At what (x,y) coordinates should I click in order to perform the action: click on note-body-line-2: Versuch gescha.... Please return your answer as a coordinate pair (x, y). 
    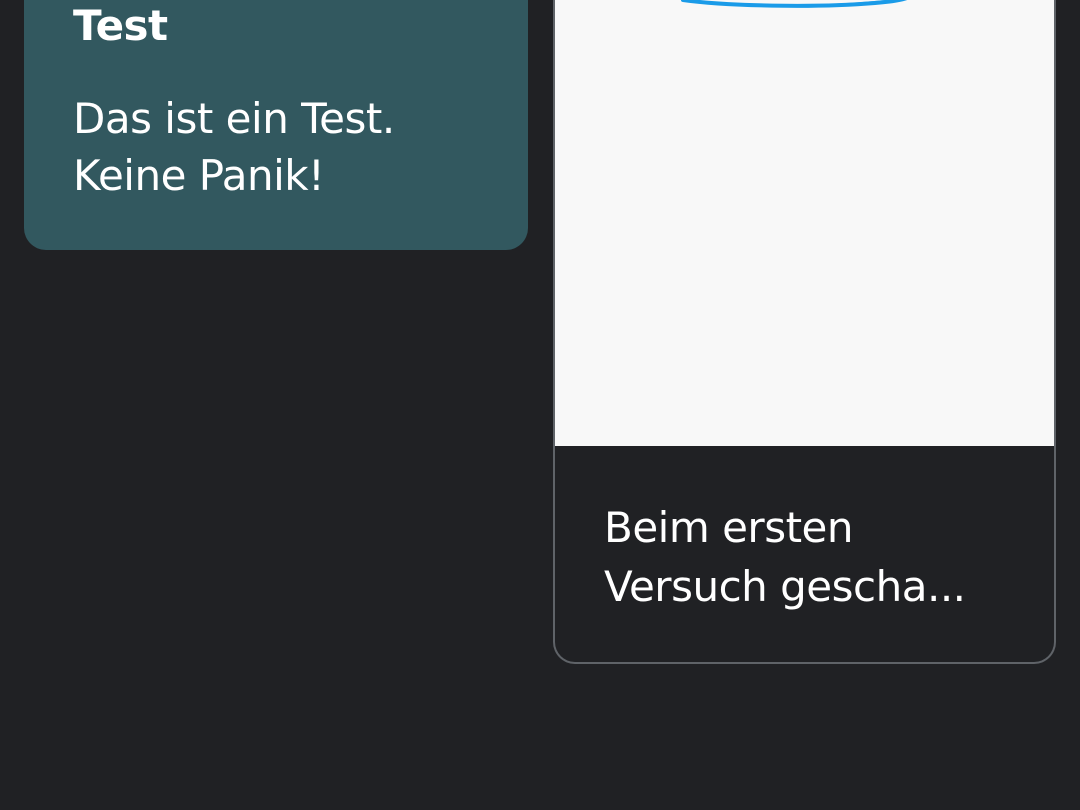
    Looking at the image, I should click on (785, 586).